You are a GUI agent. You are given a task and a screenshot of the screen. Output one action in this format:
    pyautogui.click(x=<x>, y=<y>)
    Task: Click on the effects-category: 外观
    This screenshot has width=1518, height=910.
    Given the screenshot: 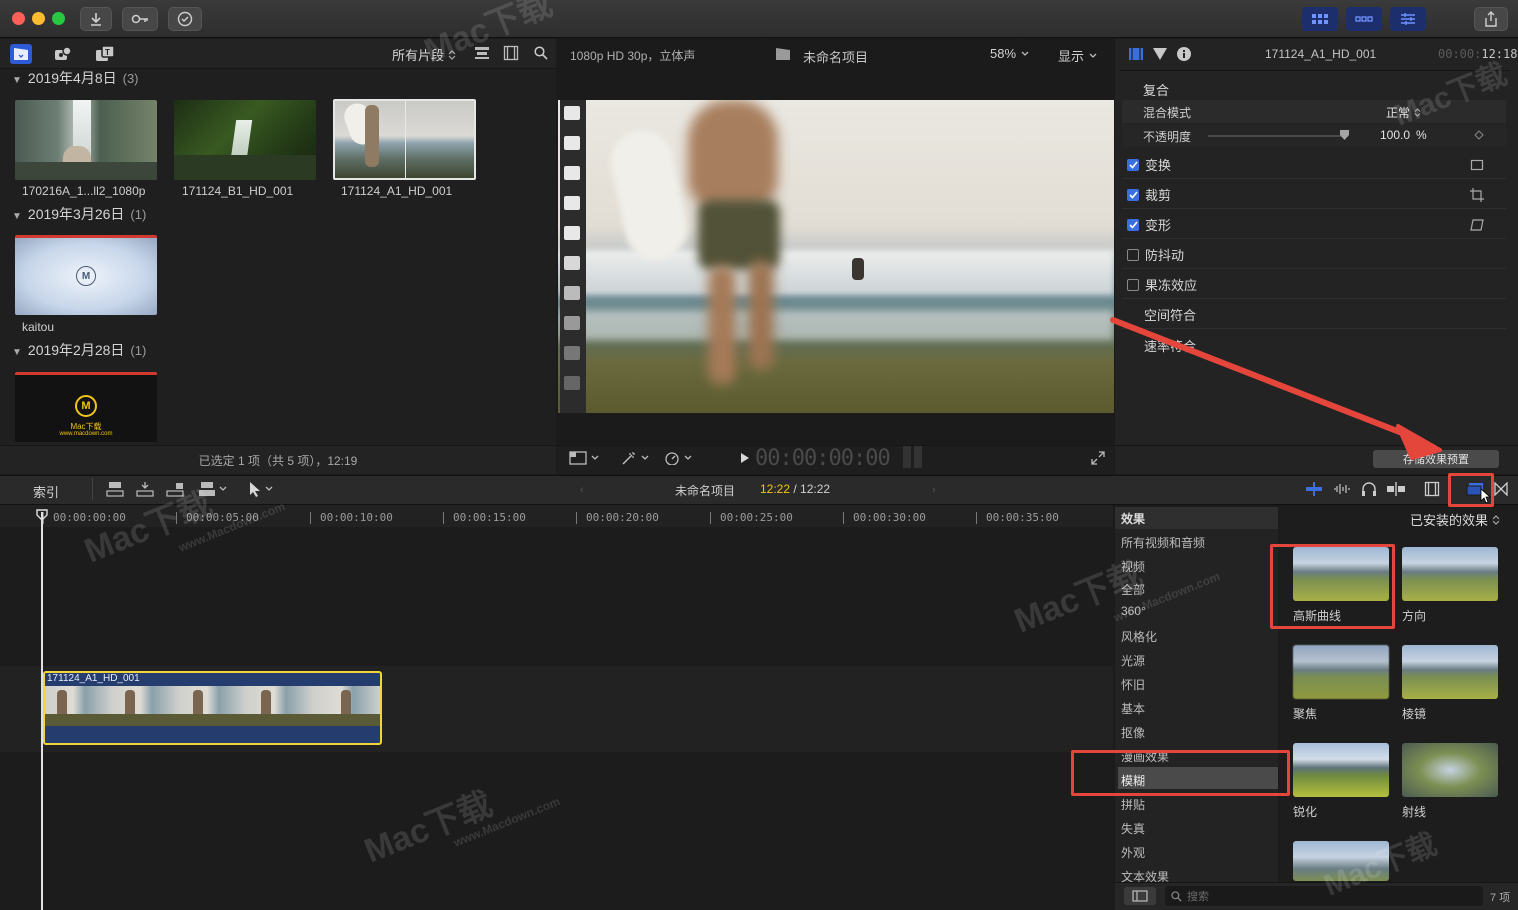 What is the action you would take?
    pyautogui.click(x=1133, y=852)
    